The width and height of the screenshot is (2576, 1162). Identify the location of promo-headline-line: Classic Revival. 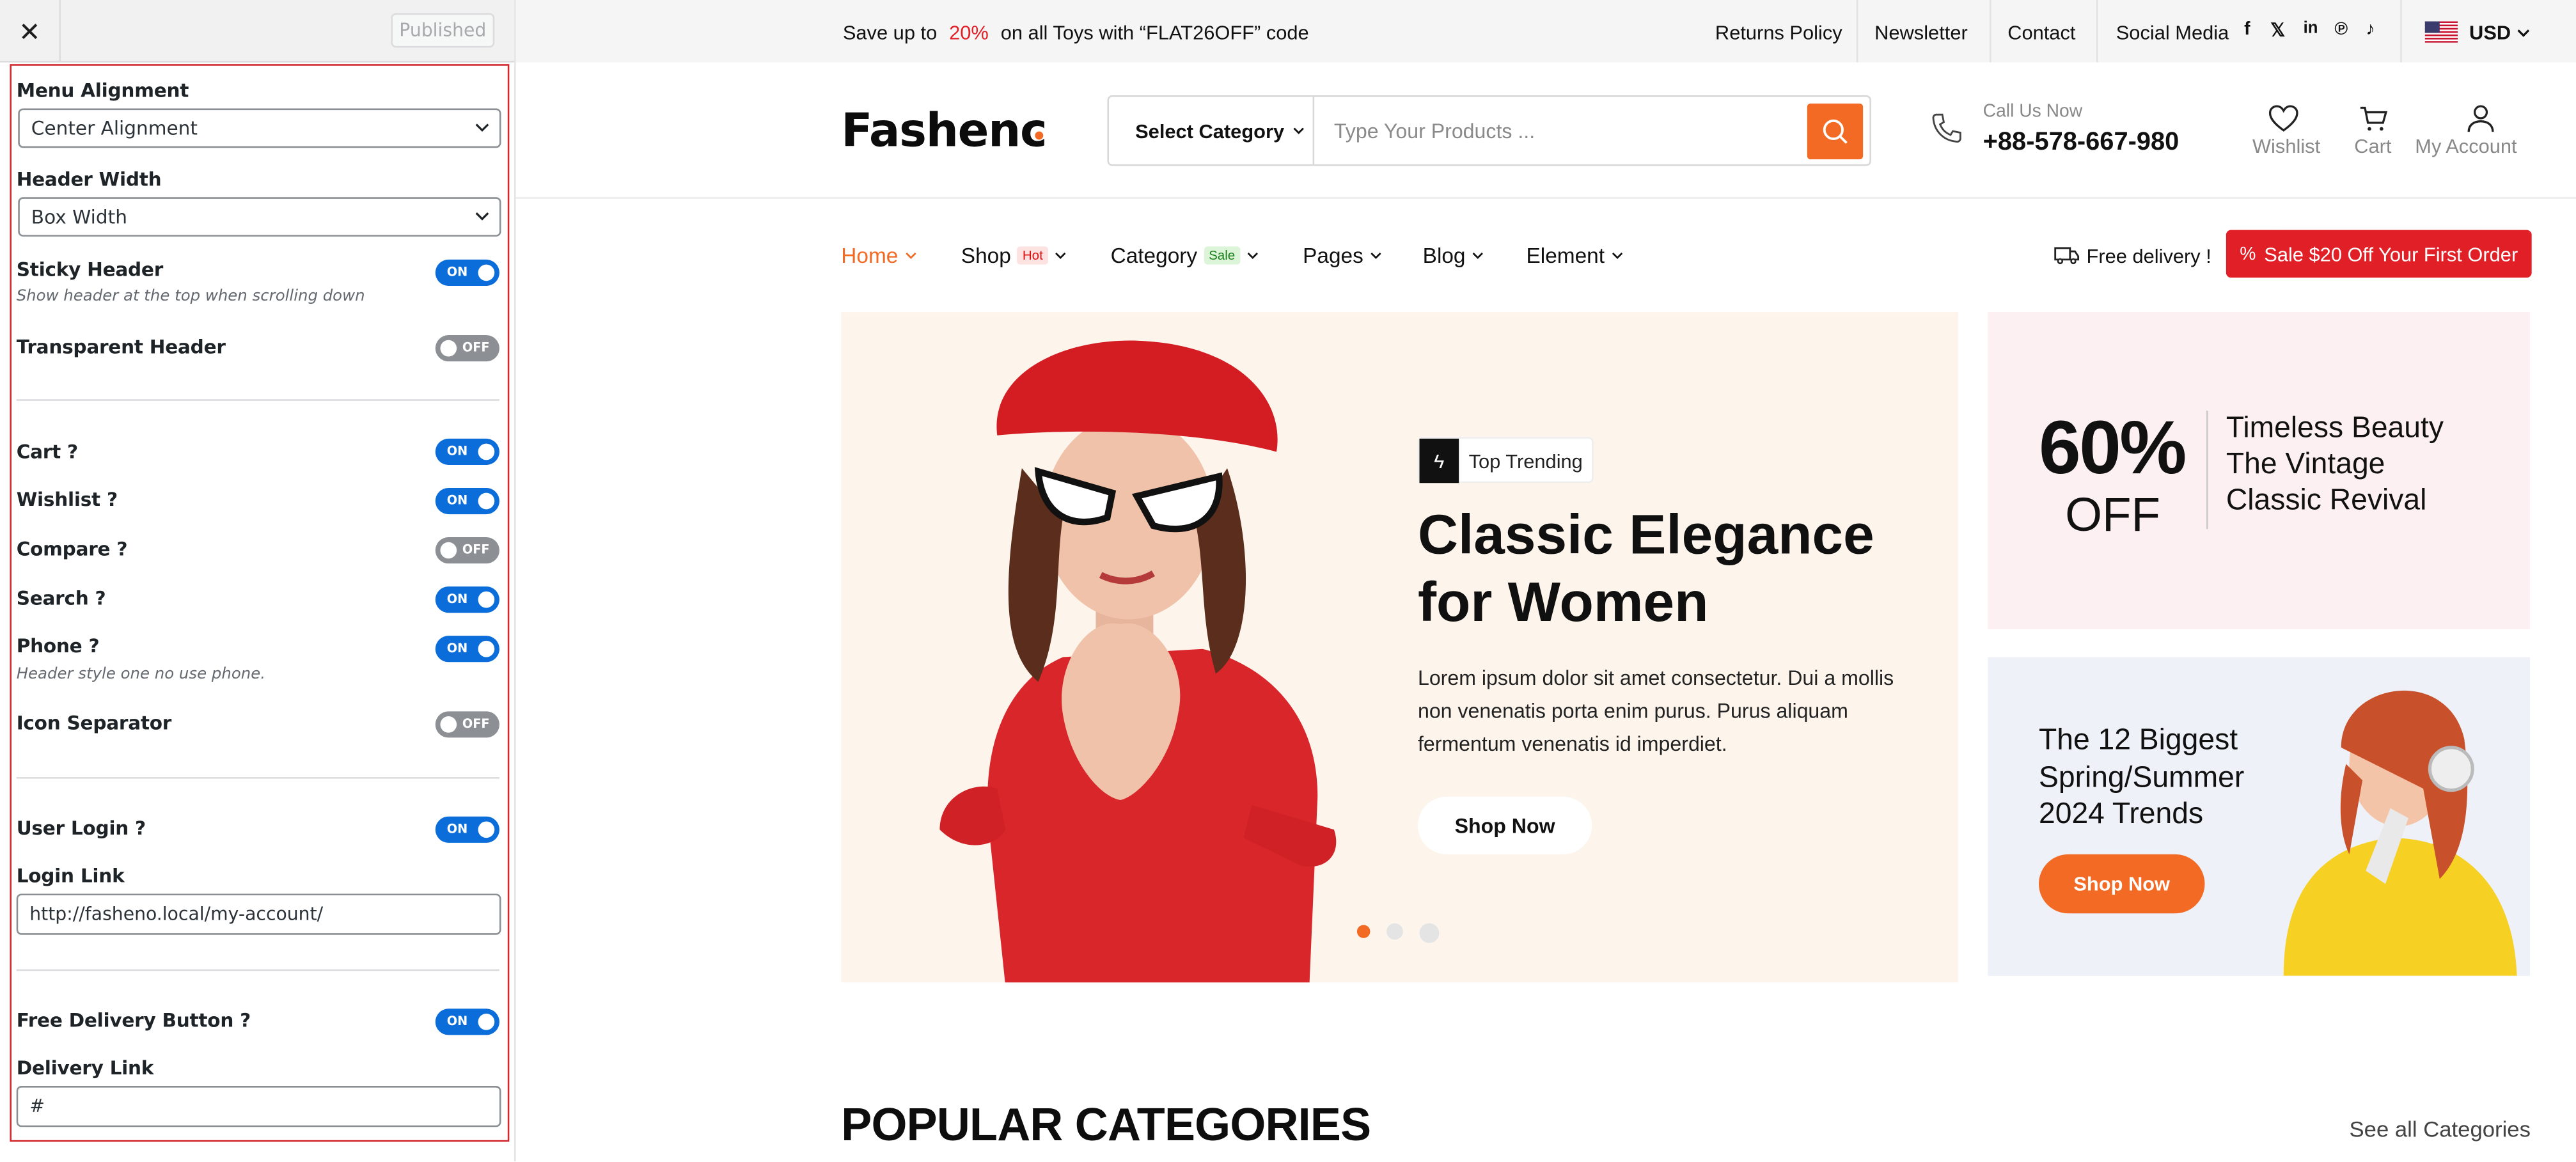
(2326, 500).